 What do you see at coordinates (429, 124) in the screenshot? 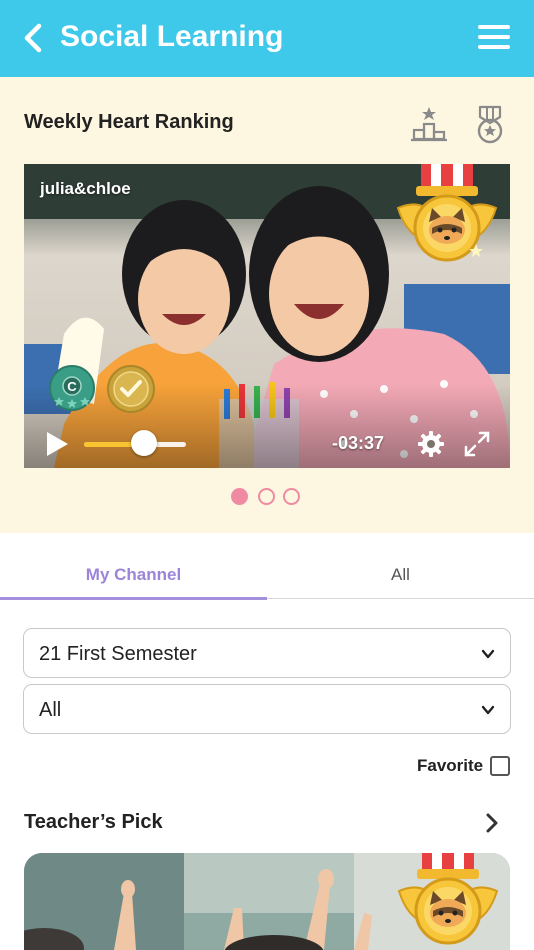
I see `podium-icon` at bounding box center [429, 124].